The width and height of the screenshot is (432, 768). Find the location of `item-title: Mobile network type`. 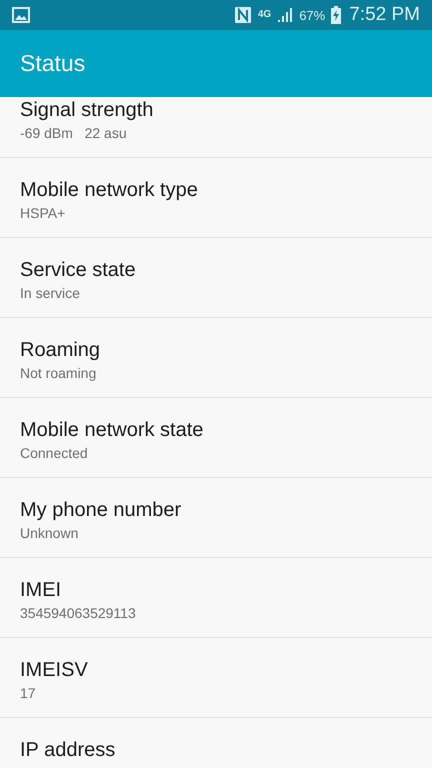

item-title: Mobile network type is located at coordinates (109, 190).